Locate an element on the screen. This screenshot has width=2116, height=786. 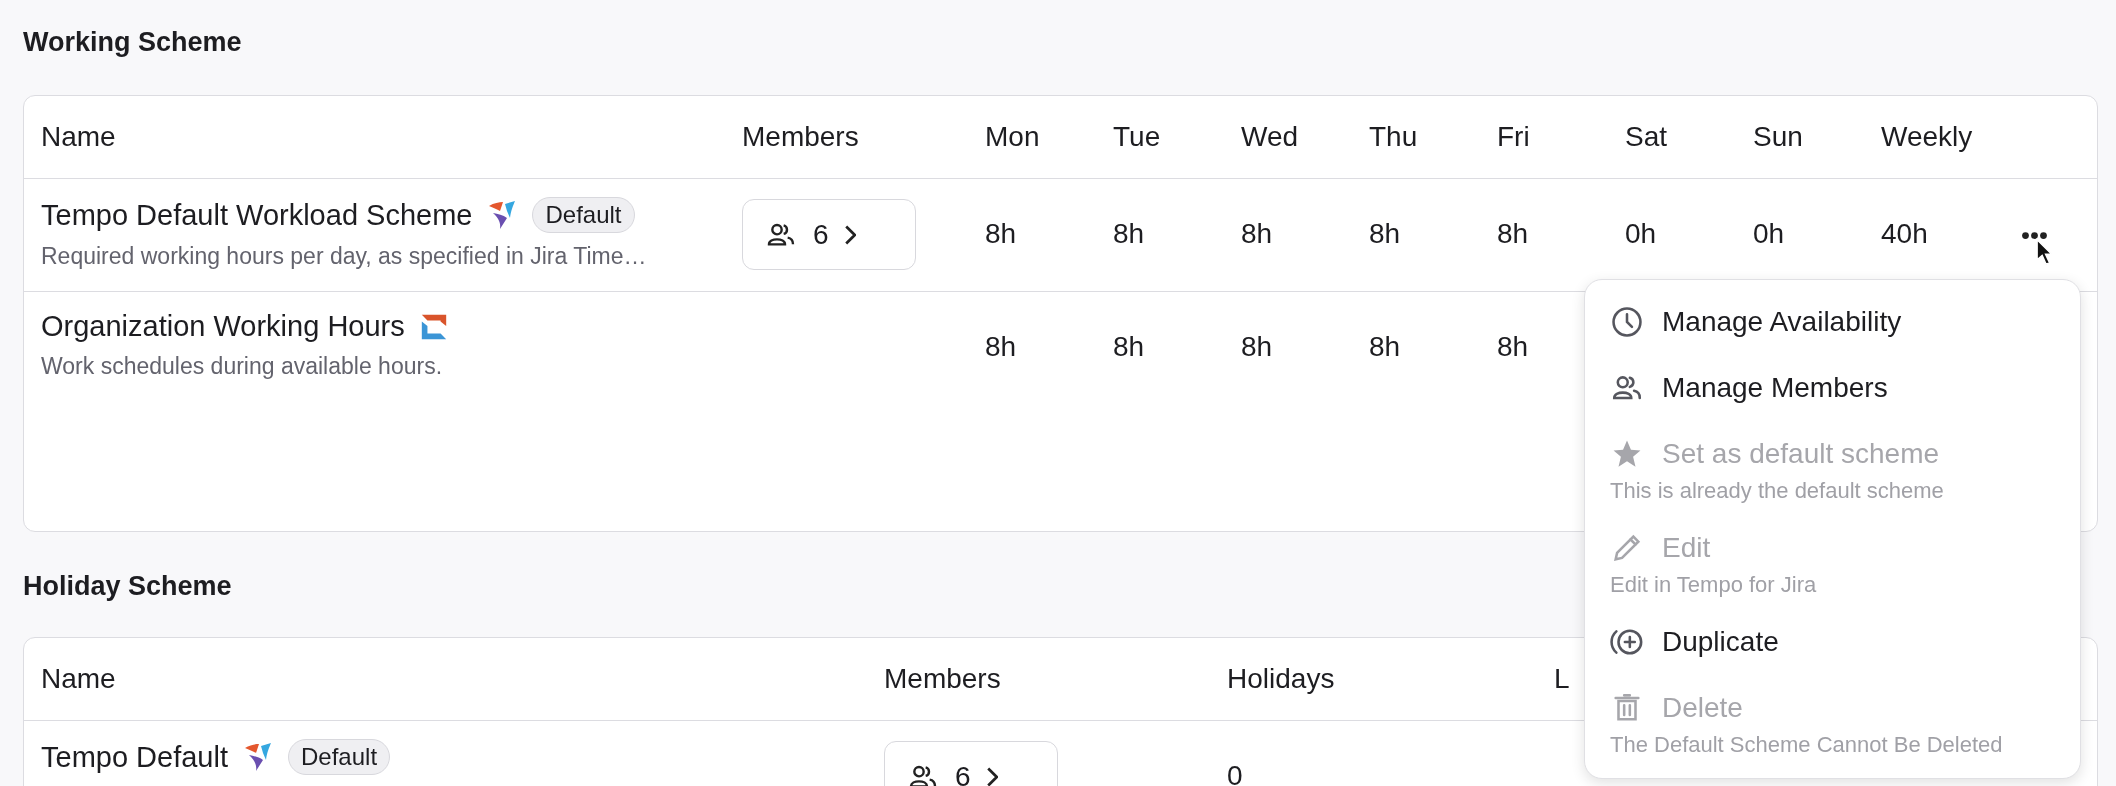
menu-item-hint: The Default Scheme Cannot Be Deleted is located at coordinates (1807, 745).